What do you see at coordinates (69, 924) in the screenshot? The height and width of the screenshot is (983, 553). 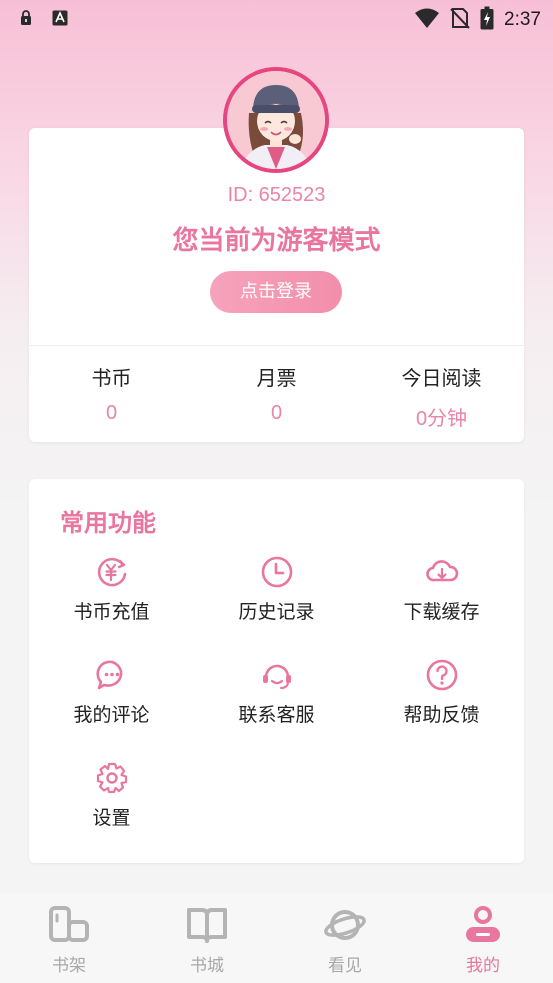 I see `bookshelf-icon` at bounding box center [69, 924].